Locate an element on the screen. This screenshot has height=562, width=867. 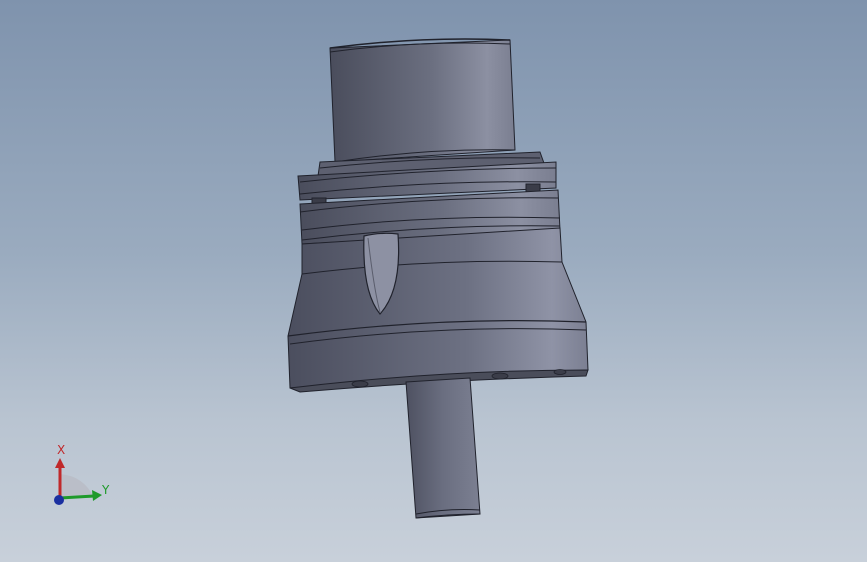
x-axis-label: X is located at coordinates (61, 450).